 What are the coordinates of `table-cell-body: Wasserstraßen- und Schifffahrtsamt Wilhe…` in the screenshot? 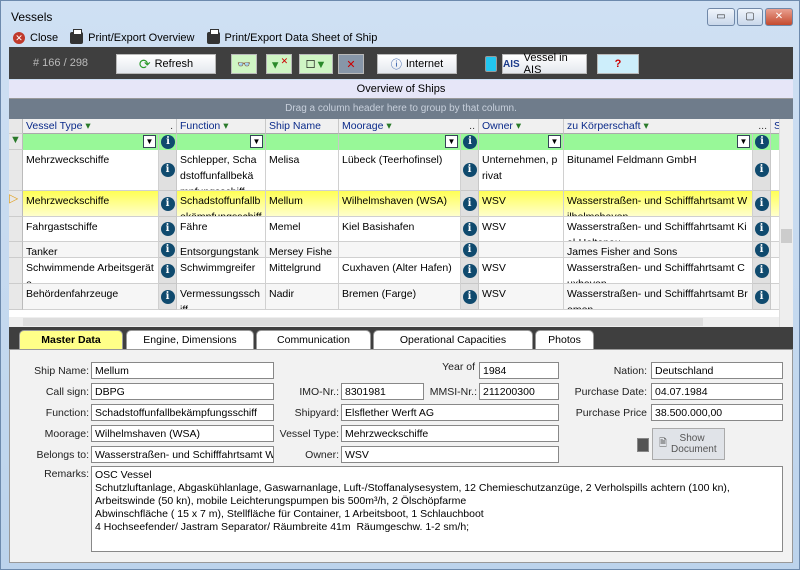 It's located at (658, 204).